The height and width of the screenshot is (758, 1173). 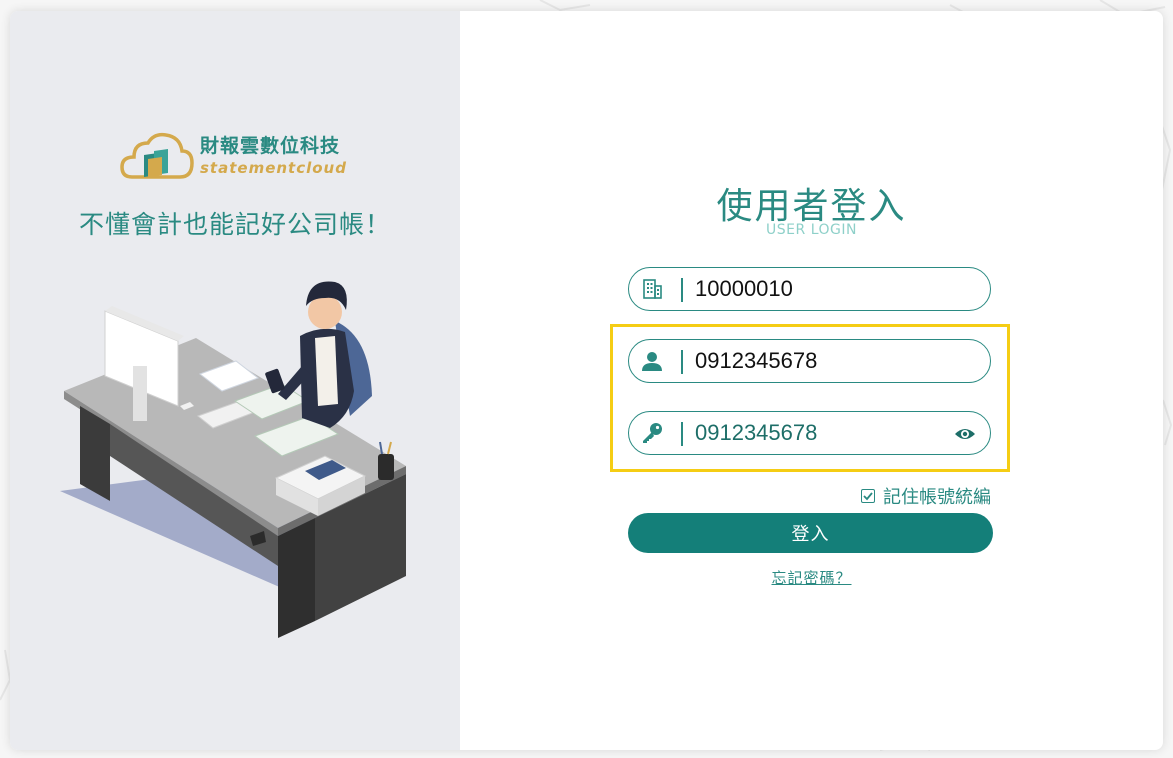 What do you see at coordinates (937, 497) in the screenshot?
I see `remember-label: 記住帳號統編` at bounding box center [937, 497].